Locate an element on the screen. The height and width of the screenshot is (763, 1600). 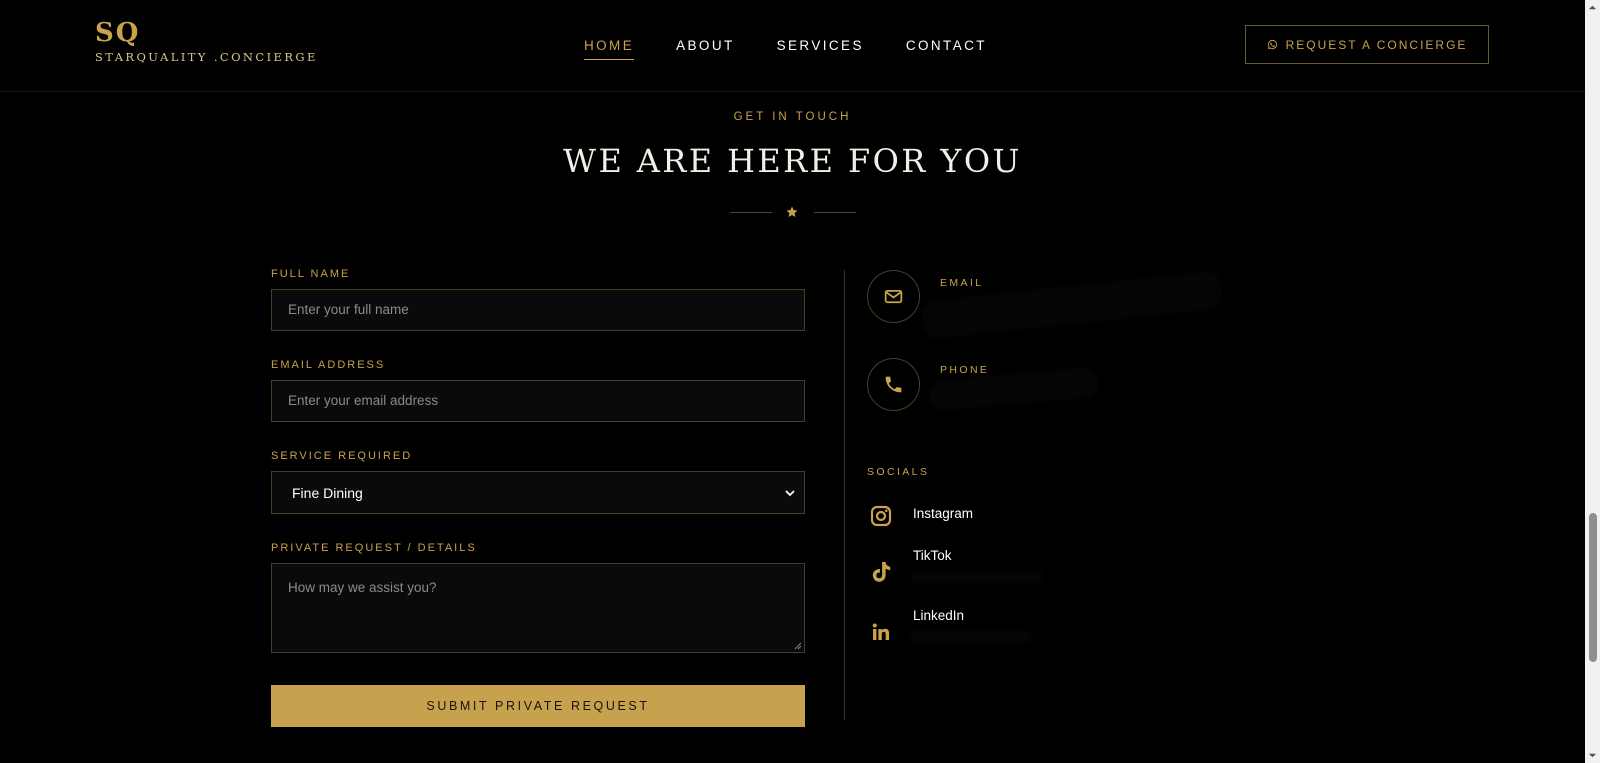
social-linkedin: LinkedIn is located at coordinates (949, 626).